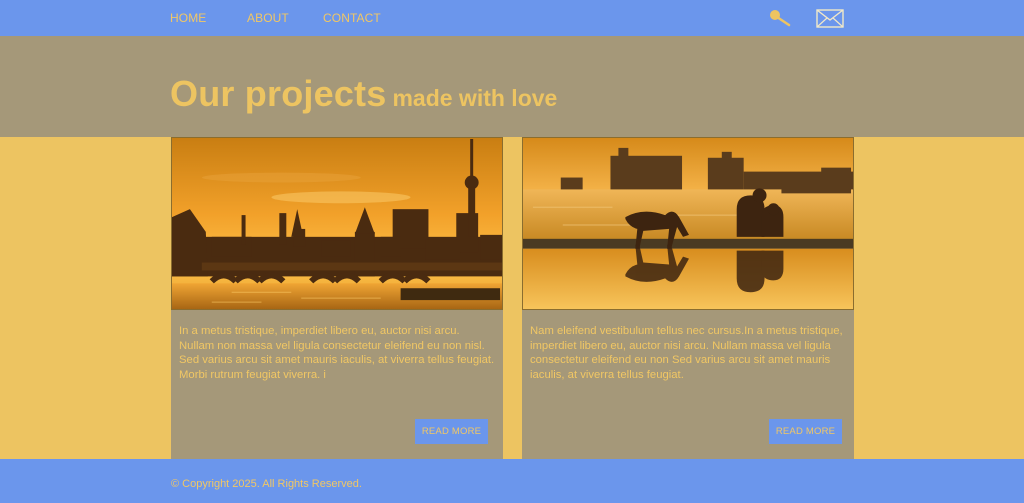 Image resolution: width=1024 pixels, height=503 pixels. I want to click on hero-title-main: Our projects, so click(278, 93).